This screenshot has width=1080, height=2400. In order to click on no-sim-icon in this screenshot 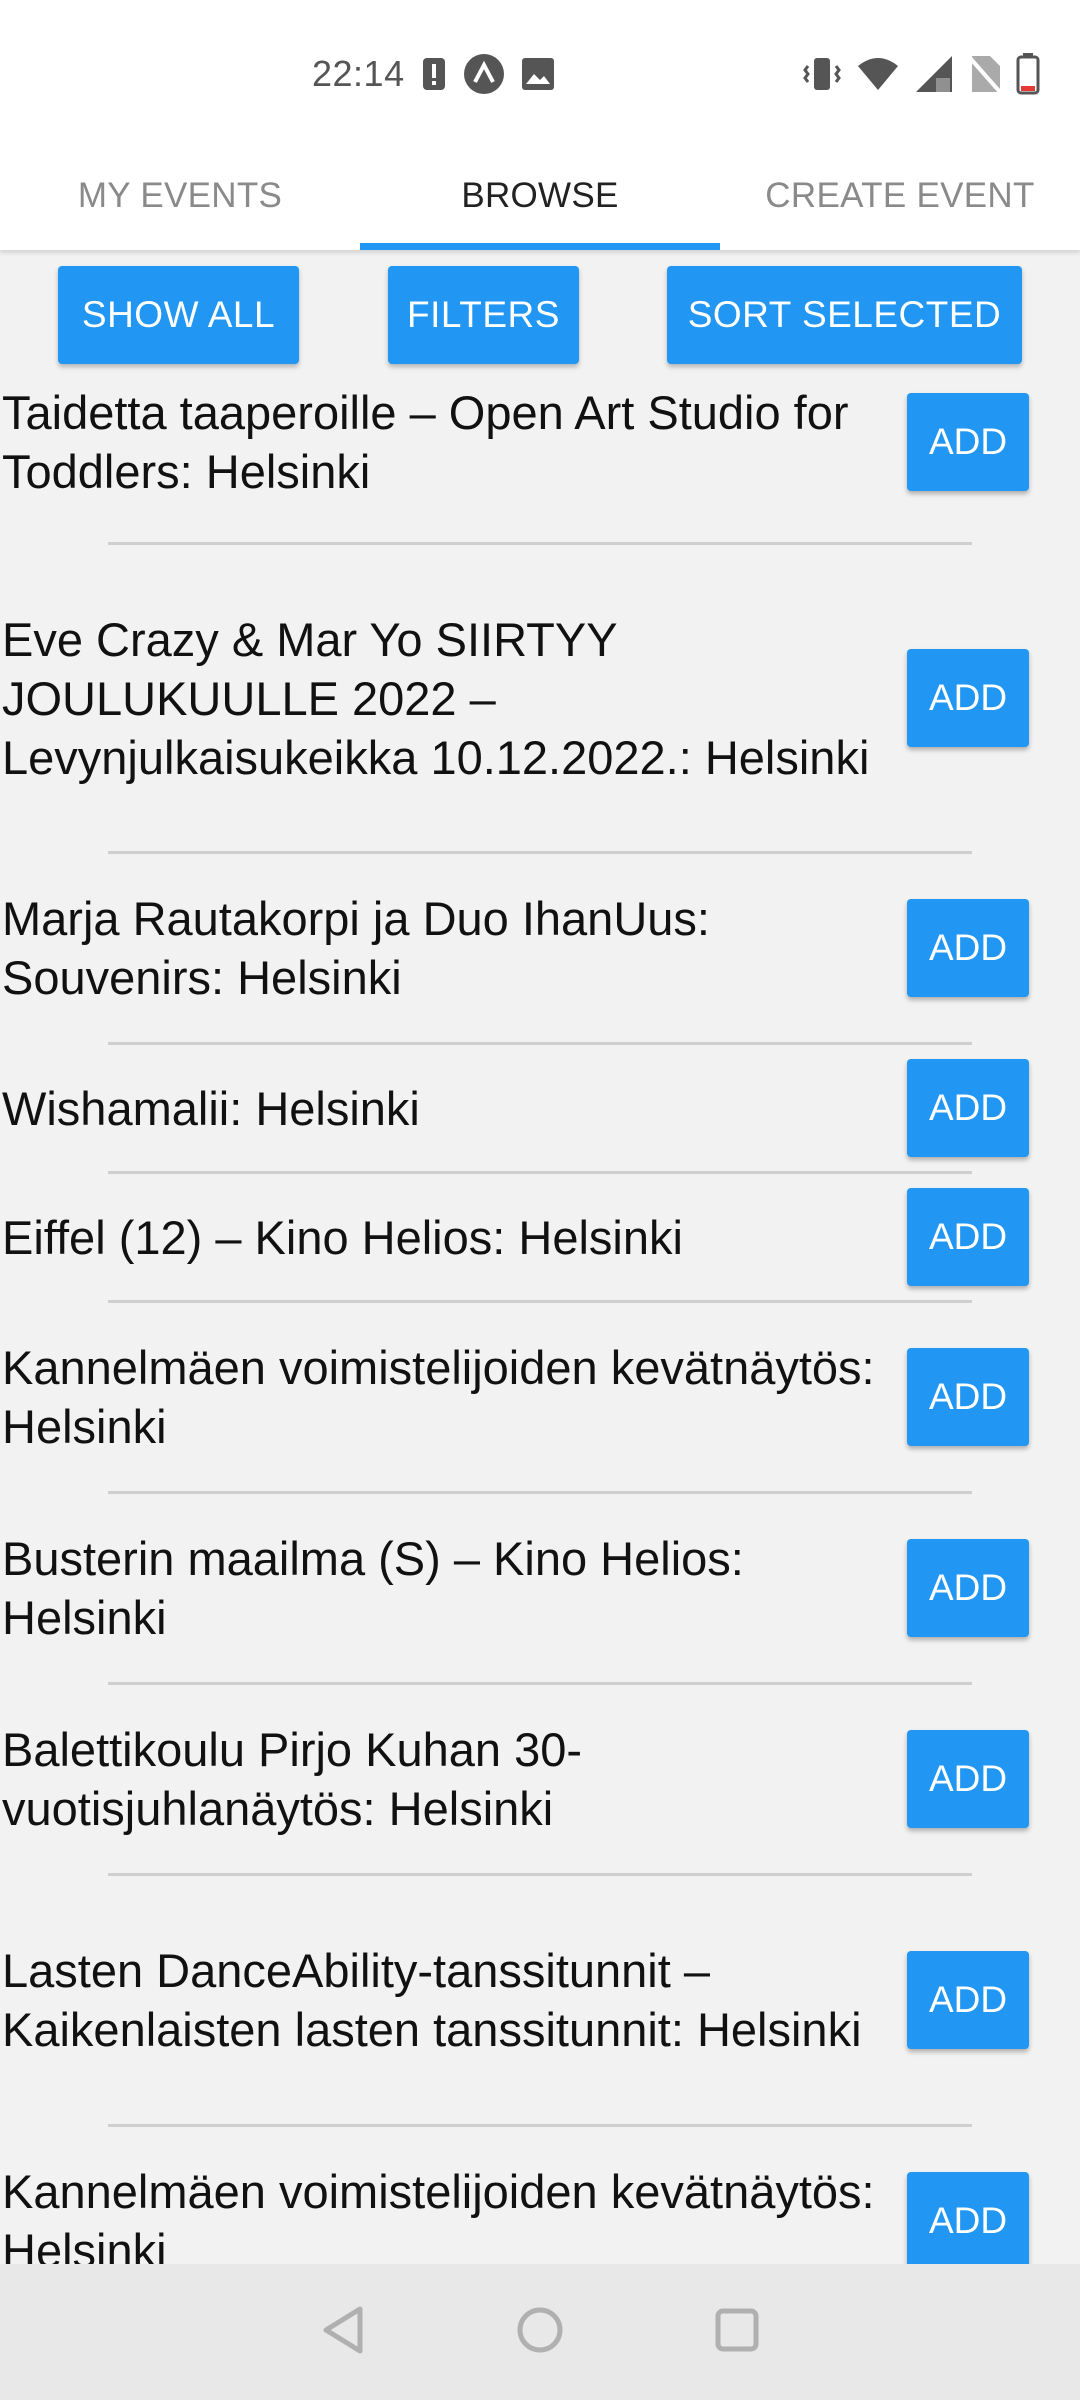, I will do `click(985, 74)`.